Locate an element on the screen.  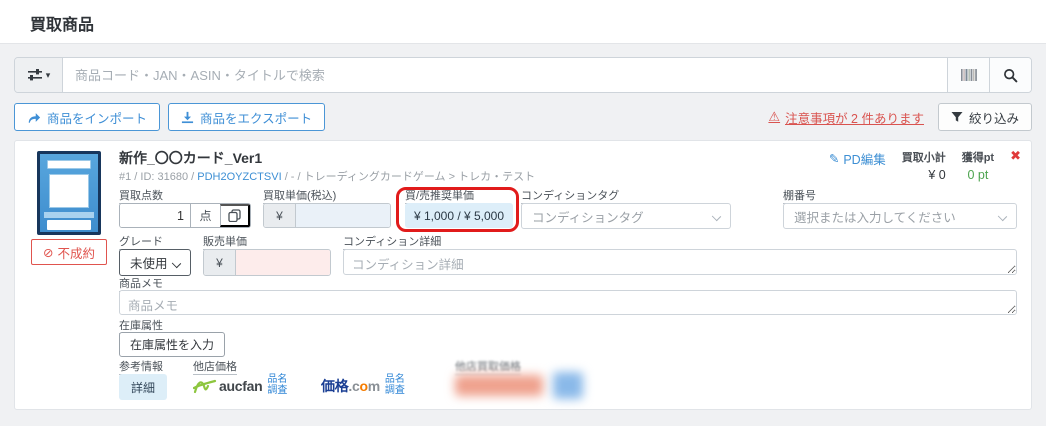
shelf-select: 選択または入力してください is located at coordinates (900, 216).